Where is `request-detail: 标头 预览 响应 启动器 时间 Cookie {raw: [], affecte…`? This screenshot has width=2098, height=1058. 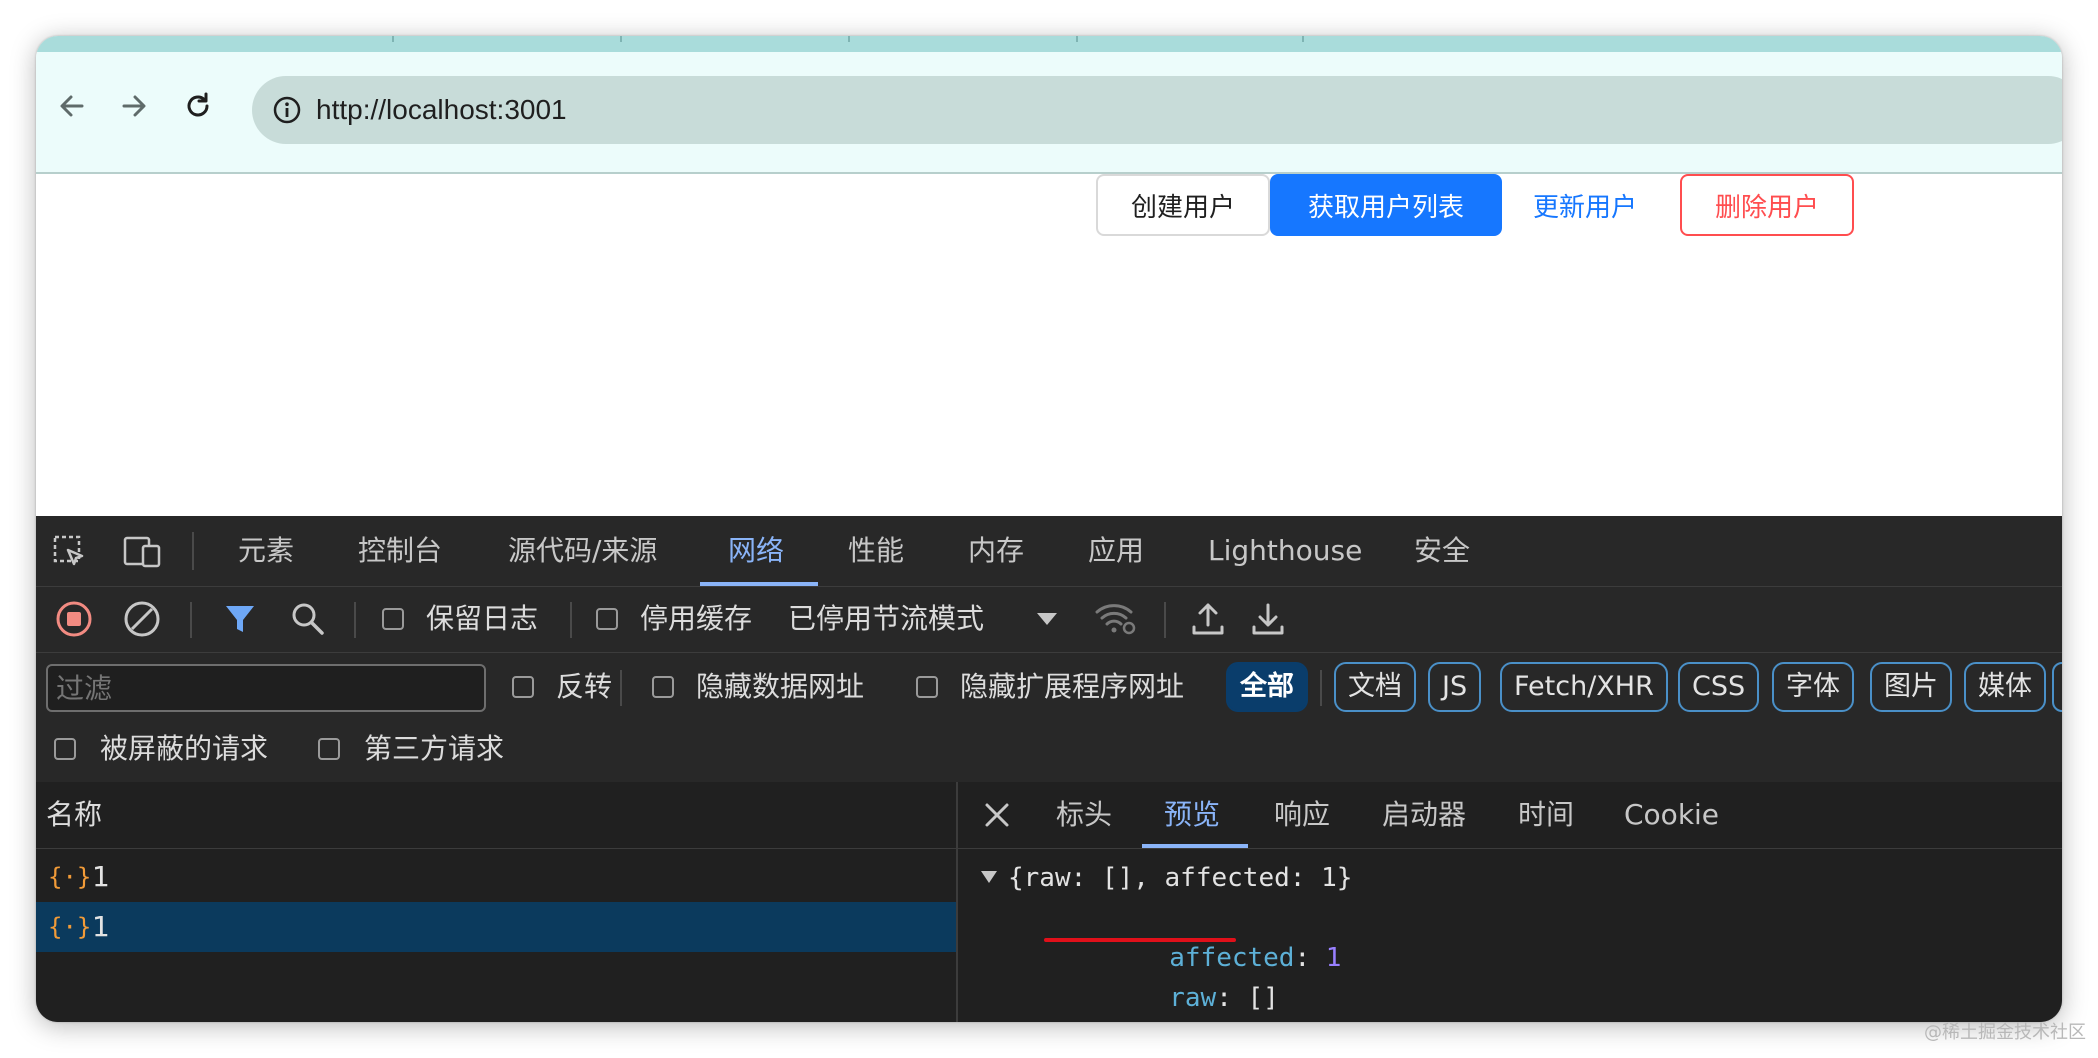 request-detail: 标头 预览 响应 启动器 时间 Cookie {raw: [], affecte… is located at coordinates (1510, 902).